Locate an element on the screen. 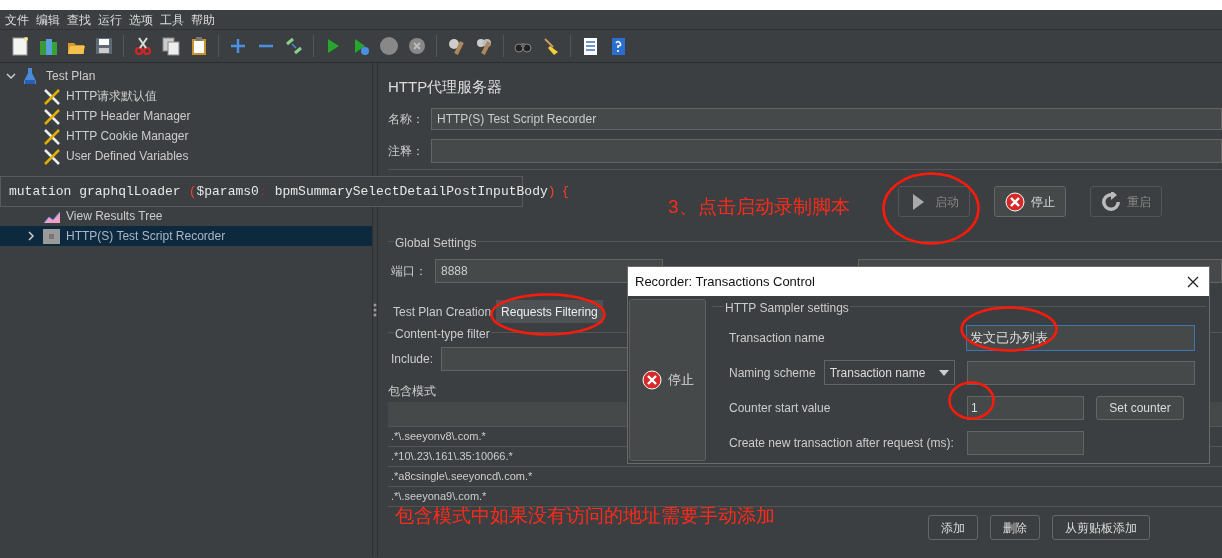  annotation-text: 包含模式中如果没有访问的地址需要手动添加 is located at coordinates (585, 516).